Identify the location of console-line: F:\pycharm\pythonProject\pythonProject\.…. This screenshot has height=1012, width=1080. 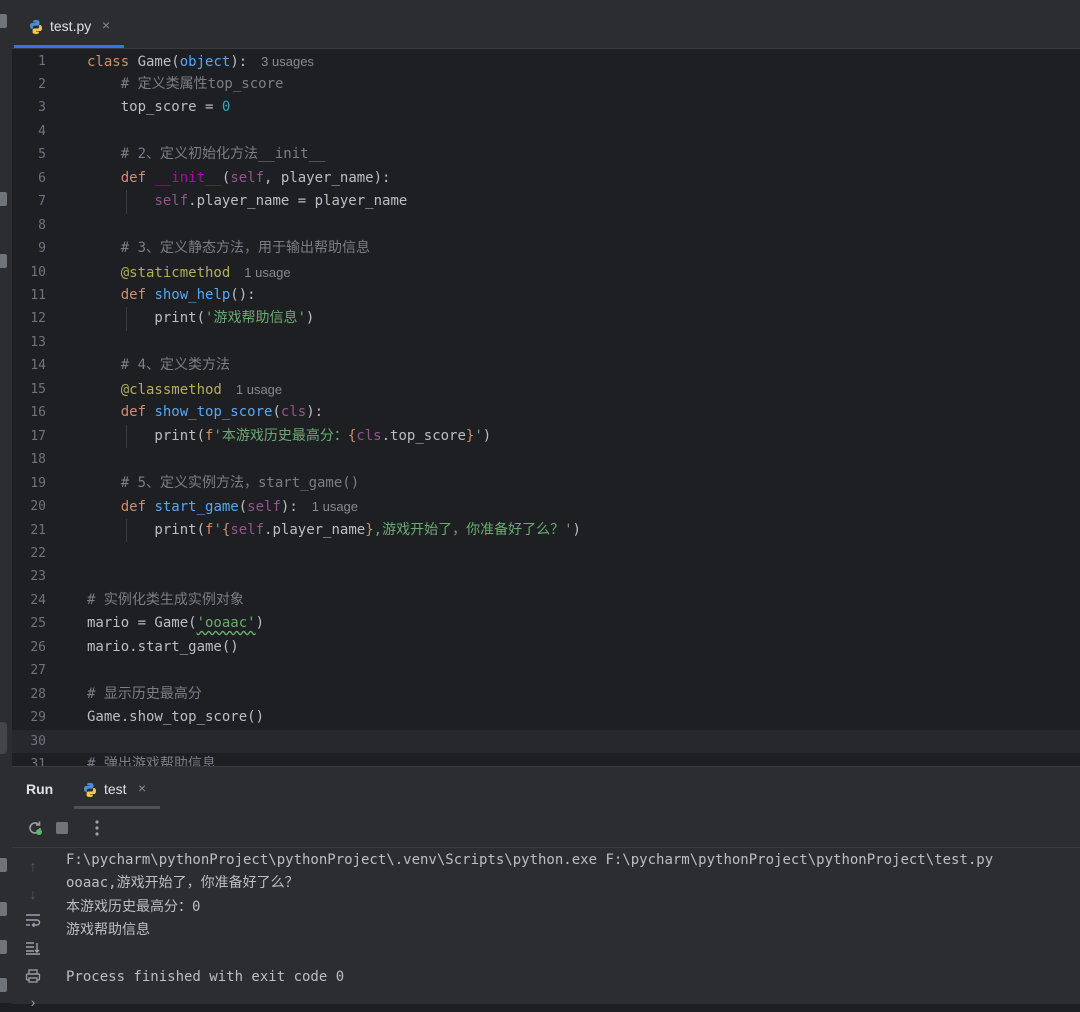
(530, 860).